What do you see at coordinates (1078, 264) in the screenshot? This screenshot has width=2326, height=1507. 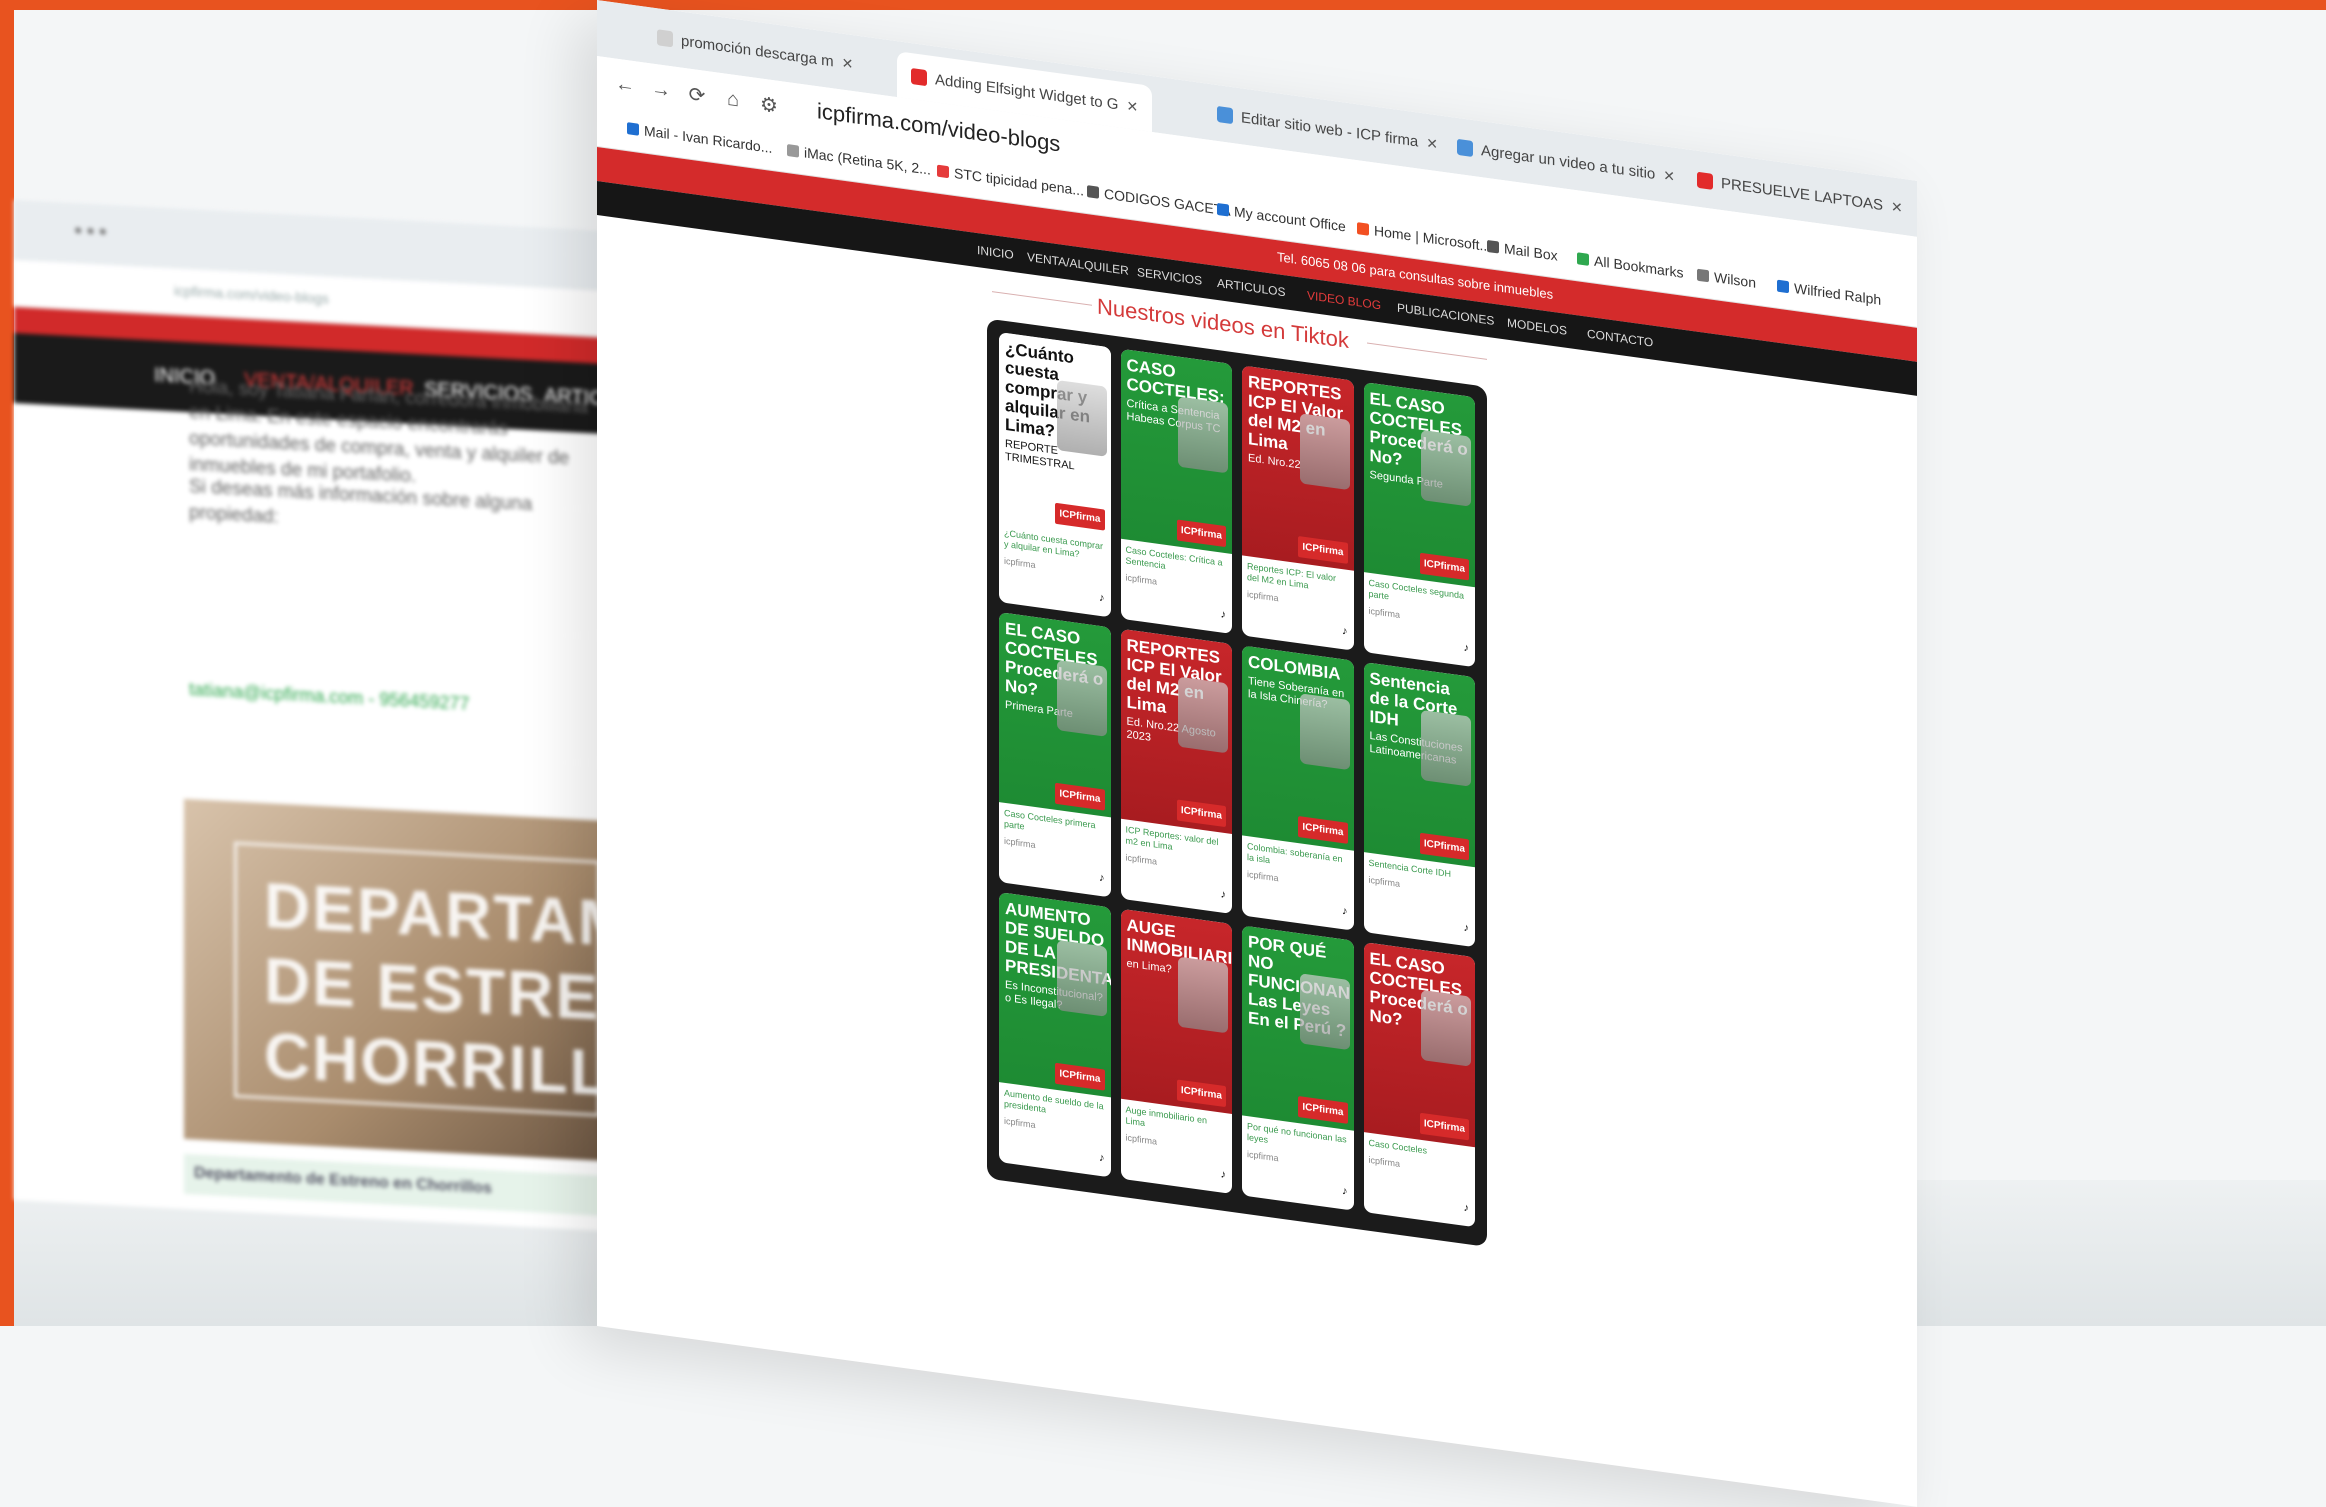 I see `site-nav-item: VENTA/ALQUILER` at bounding box center [1078, 264].